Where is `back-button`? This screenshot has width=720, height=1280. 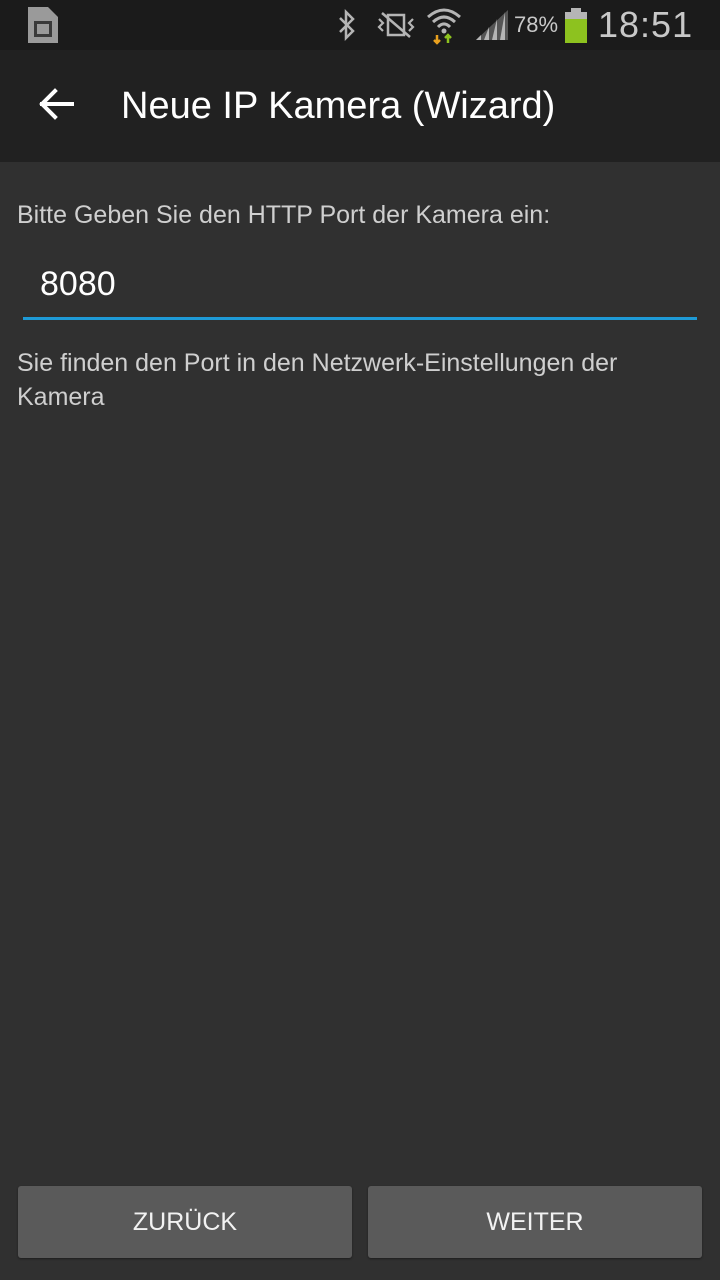 back-button is located at coordinates (56, 106).